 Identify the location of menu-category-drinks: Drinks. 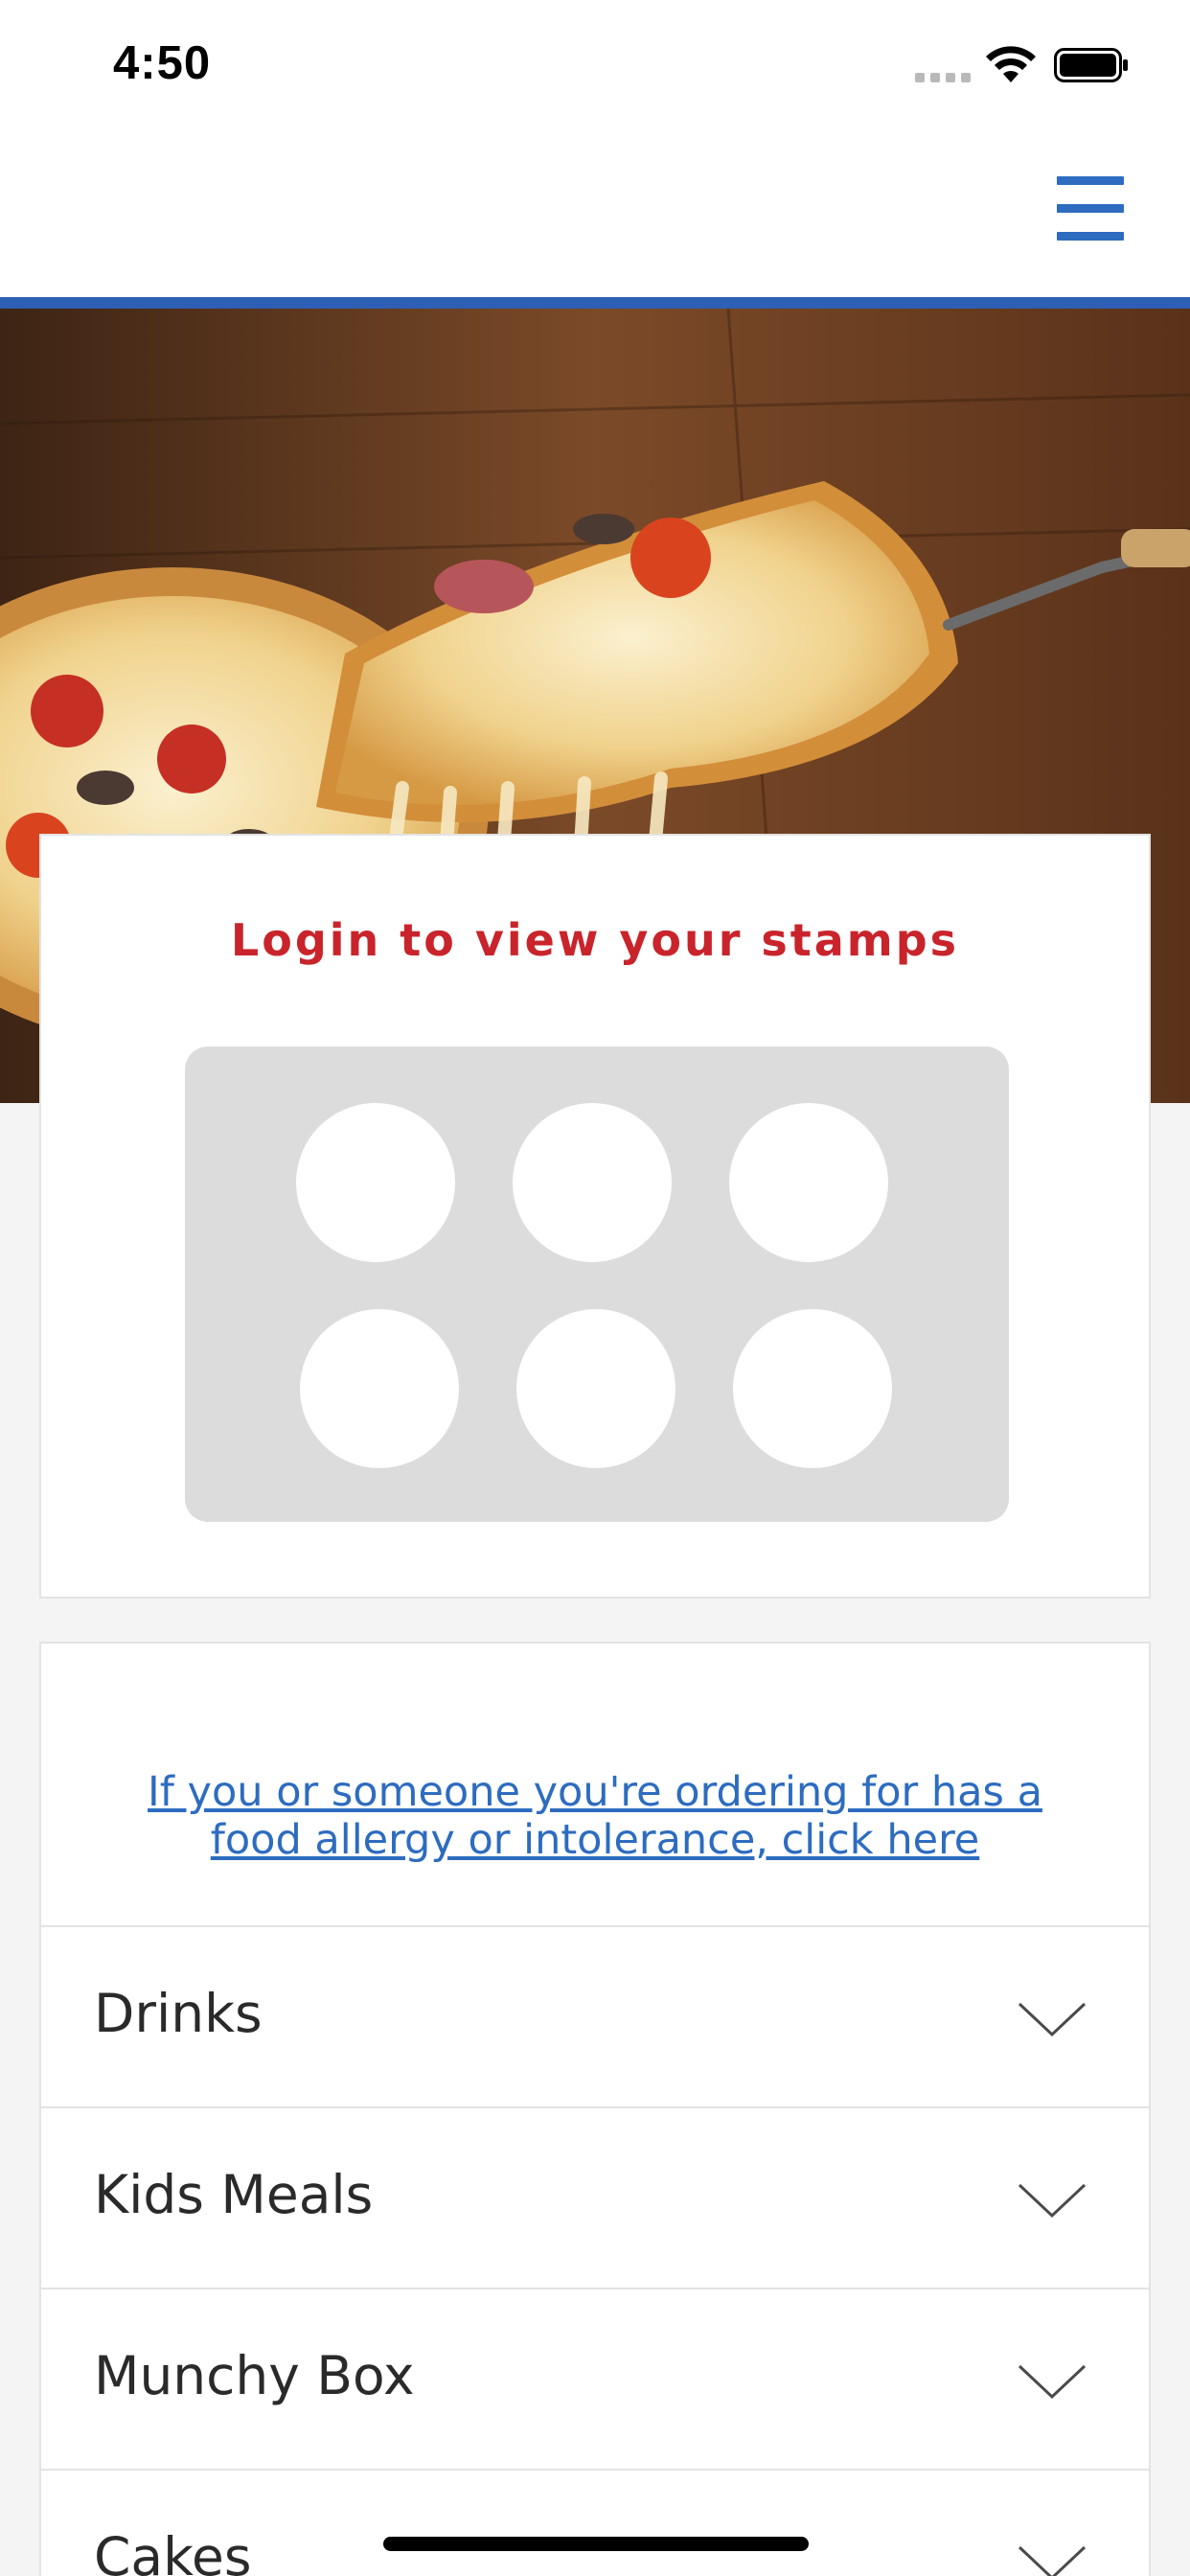
(595, 2015).